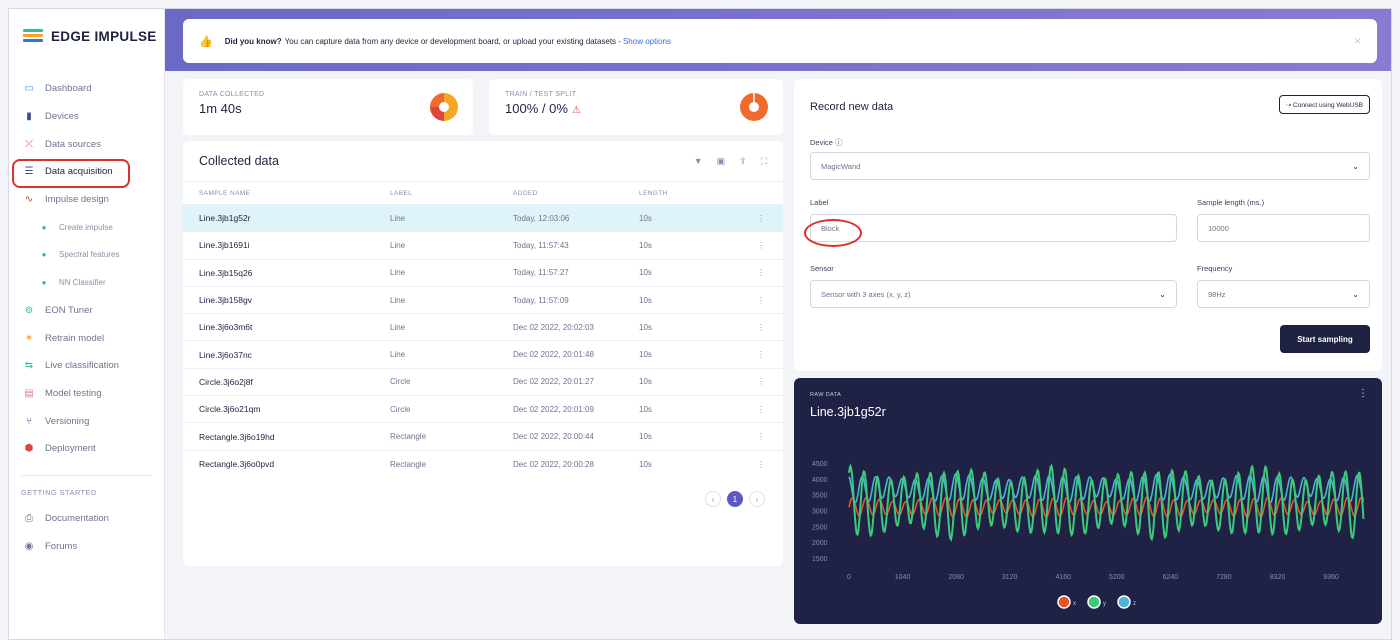 This screenshot has height=640, width=1400. I want to click on sidebar-item-eon-tuner: ⊚ EON Tuner, so click(86, 311).